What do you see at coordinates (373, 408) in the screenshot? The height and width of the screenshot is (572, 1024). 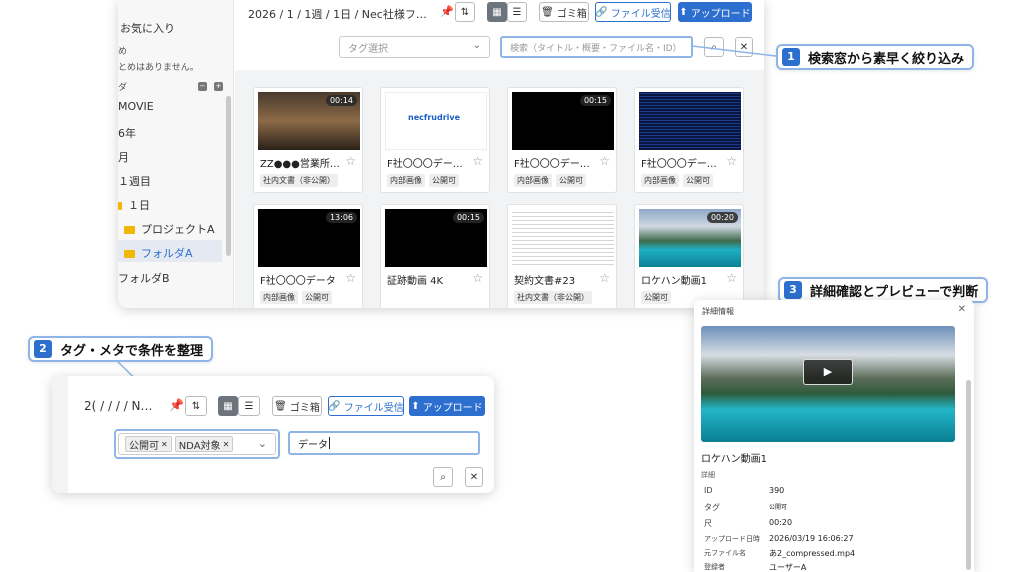 I see `receive-label: ファイル受信` at bounding box center [373, 408].